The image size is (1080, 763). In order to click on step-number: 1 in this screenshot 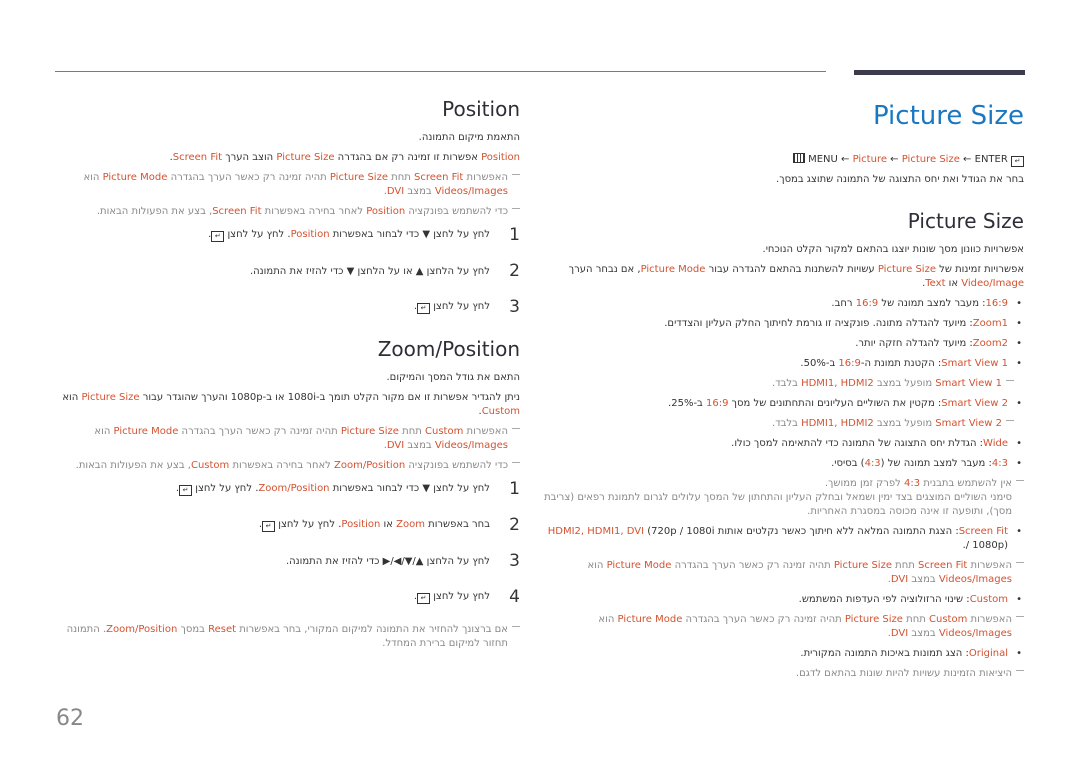, I will do `click(514, 235)`.